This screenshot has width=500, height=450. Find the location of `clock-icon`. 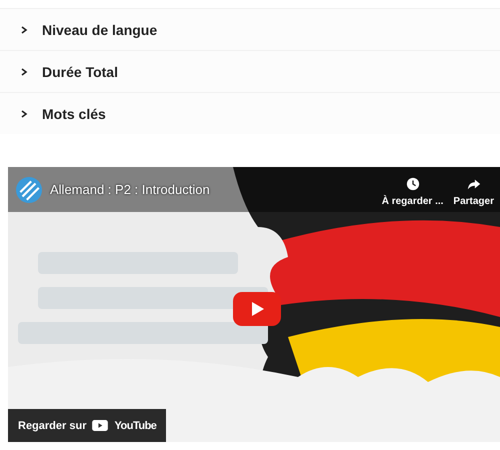

clock-icon is located at coordinates (413, 184).